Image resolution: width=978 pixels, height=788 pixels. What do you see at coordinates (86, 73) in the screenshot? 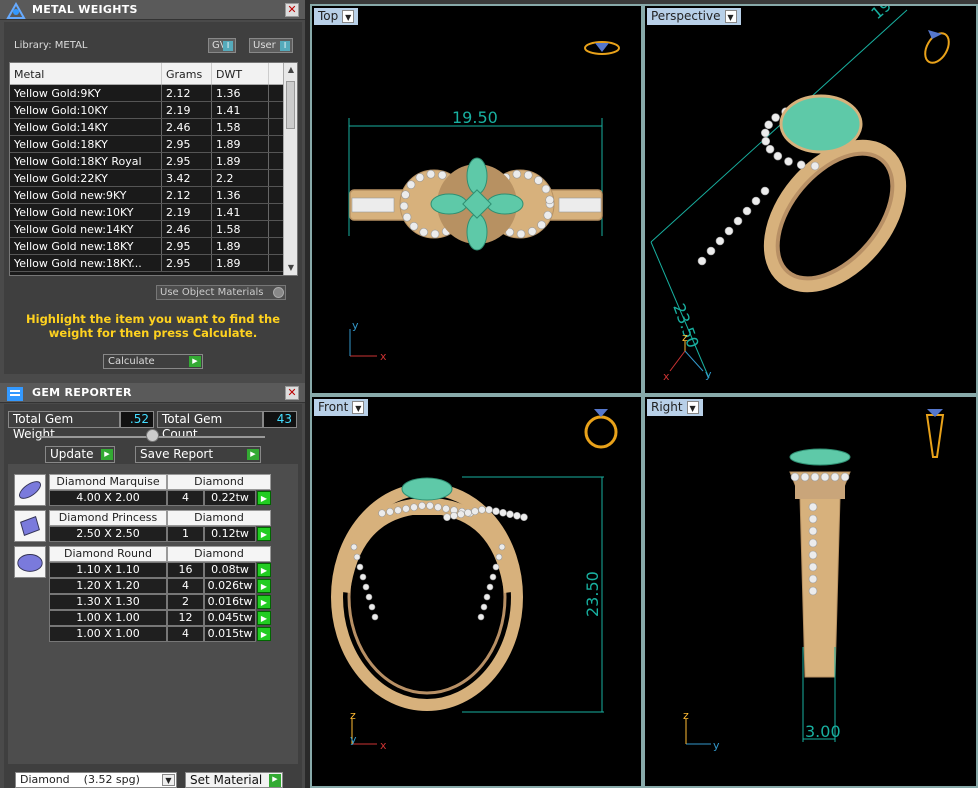
I see `col-metal: Metal` at bounding box center [86, 73].